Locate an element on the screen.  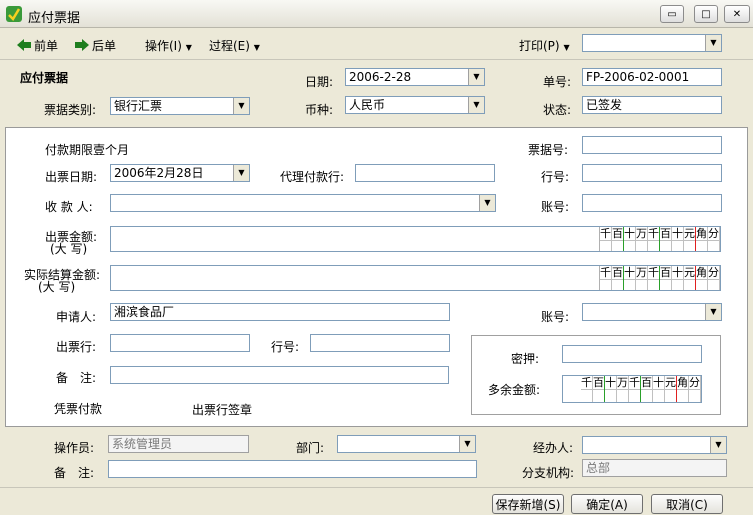
voucher-text: 凭票付款 is located at coordinates (78, 409).